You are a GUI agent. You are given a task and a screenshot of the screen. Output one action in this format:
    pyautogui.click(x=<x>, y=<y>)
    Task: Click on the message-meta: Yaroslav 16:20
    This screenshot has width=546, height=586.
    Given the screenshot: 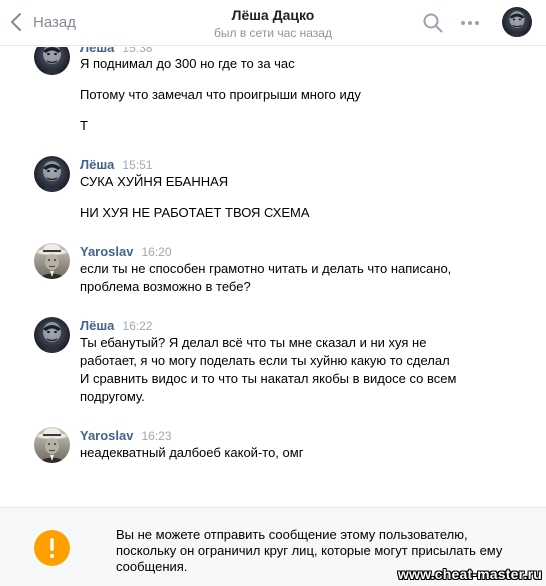 What is the action you would take?
    pyautogui.click(x=126, y=251)
    